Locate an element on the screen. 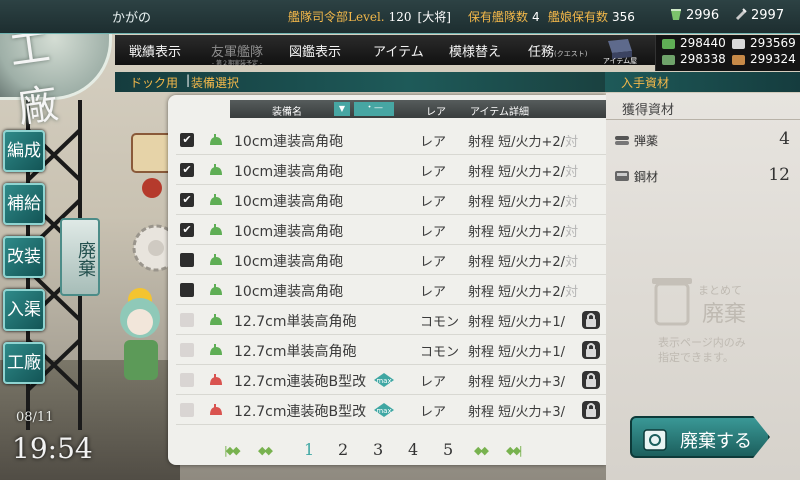 This screenshot has height=480, width=800. menu-encyclopedia-label: 図鑑表示 is located at coordinates (315, 52).